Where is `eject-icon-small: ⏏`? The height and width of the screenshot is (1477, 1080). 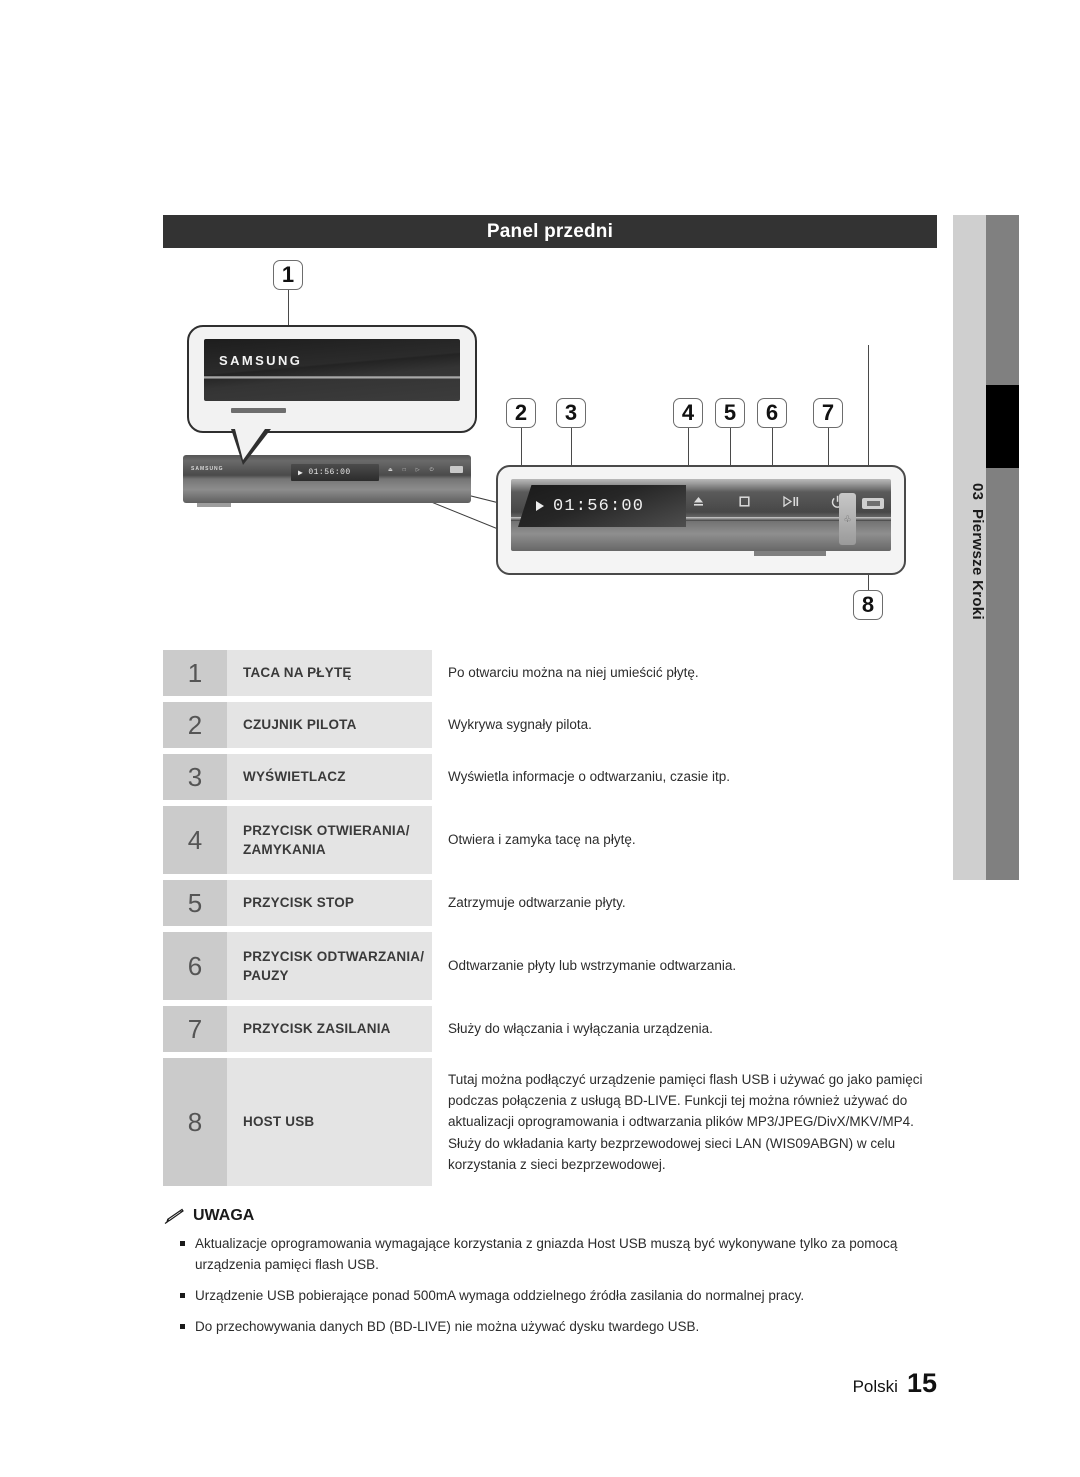 eject-icon-small: ⏏ is located at coordinates (390, 470).